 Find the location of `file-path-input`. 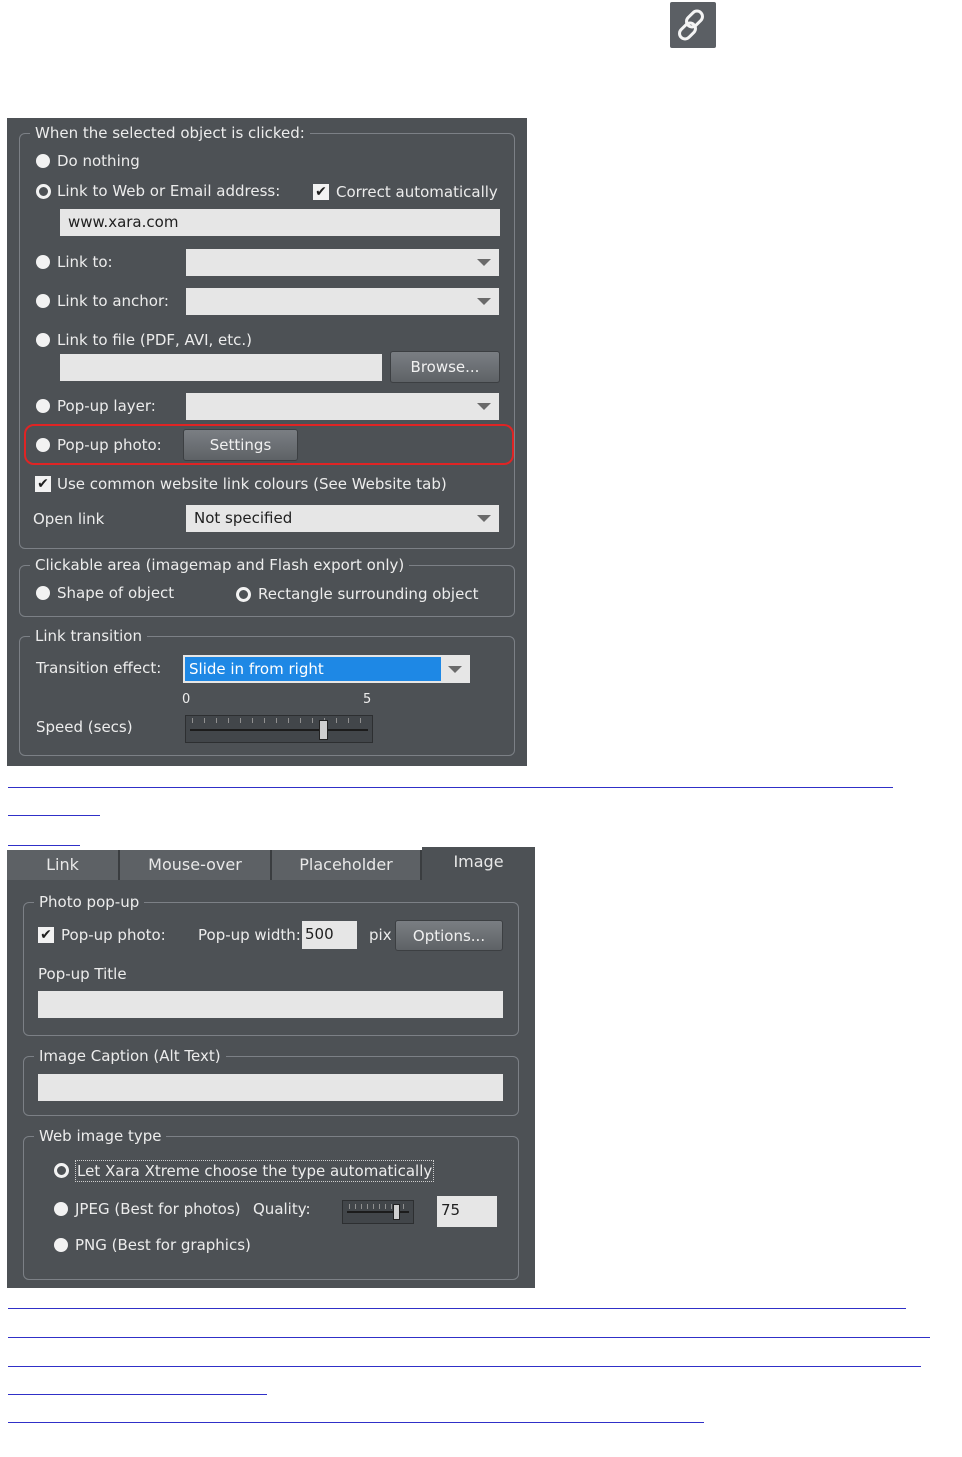

file-path-input is located at coordinates (221, 367).